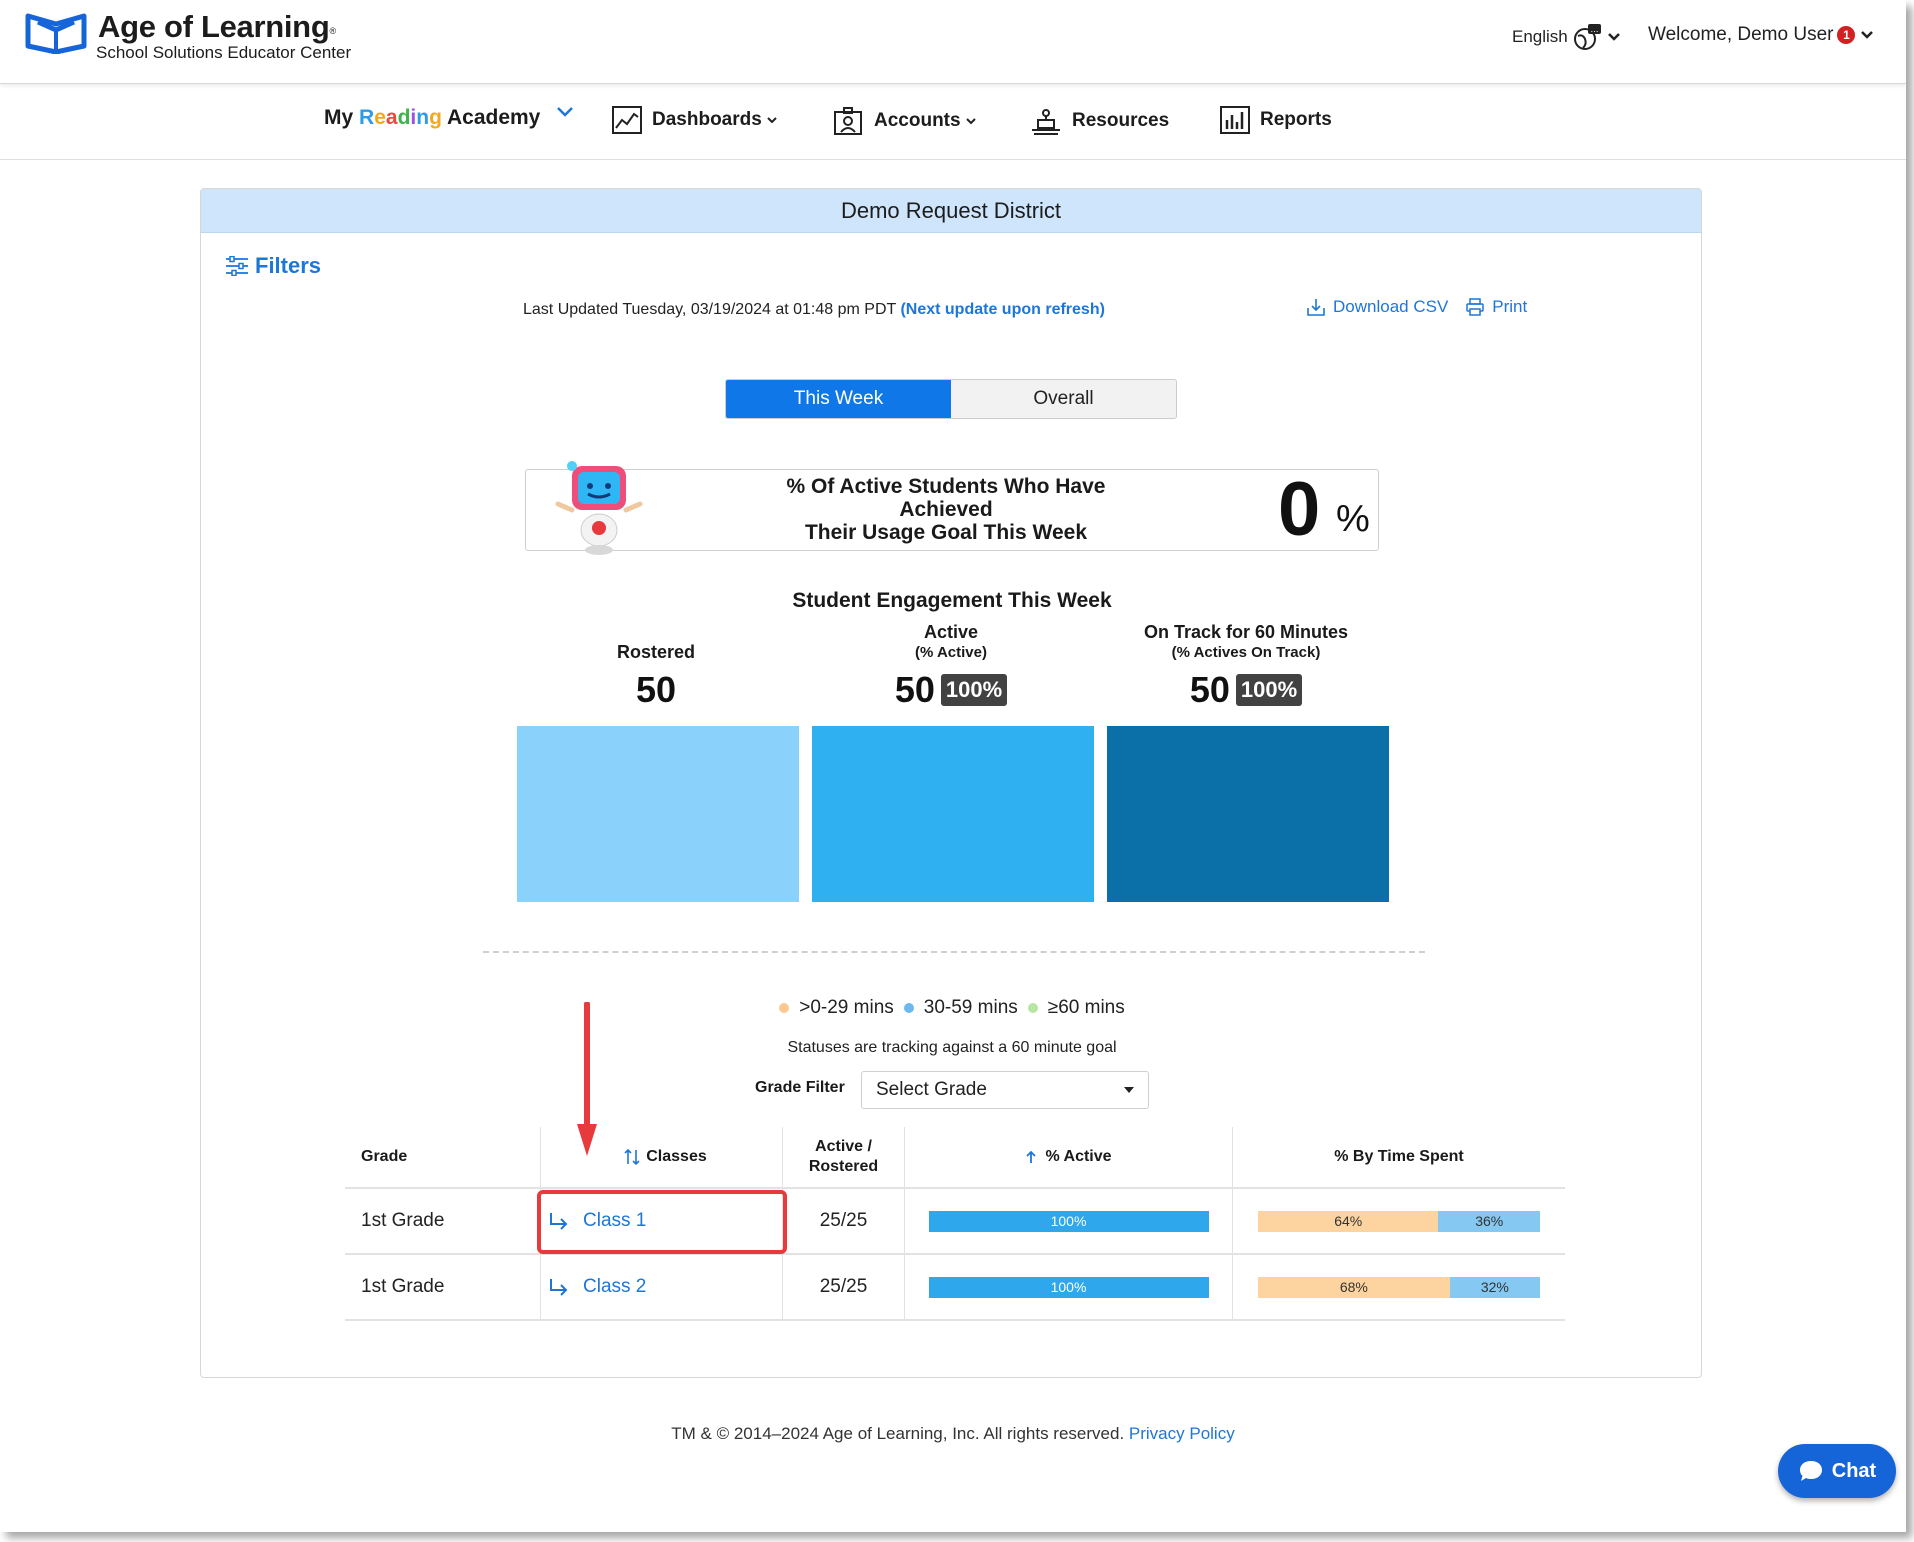  What do you see at coordinates (1063, 399) in the screenshot?
I see `tab-overall: Overall` at bounding box center [1063, 399].